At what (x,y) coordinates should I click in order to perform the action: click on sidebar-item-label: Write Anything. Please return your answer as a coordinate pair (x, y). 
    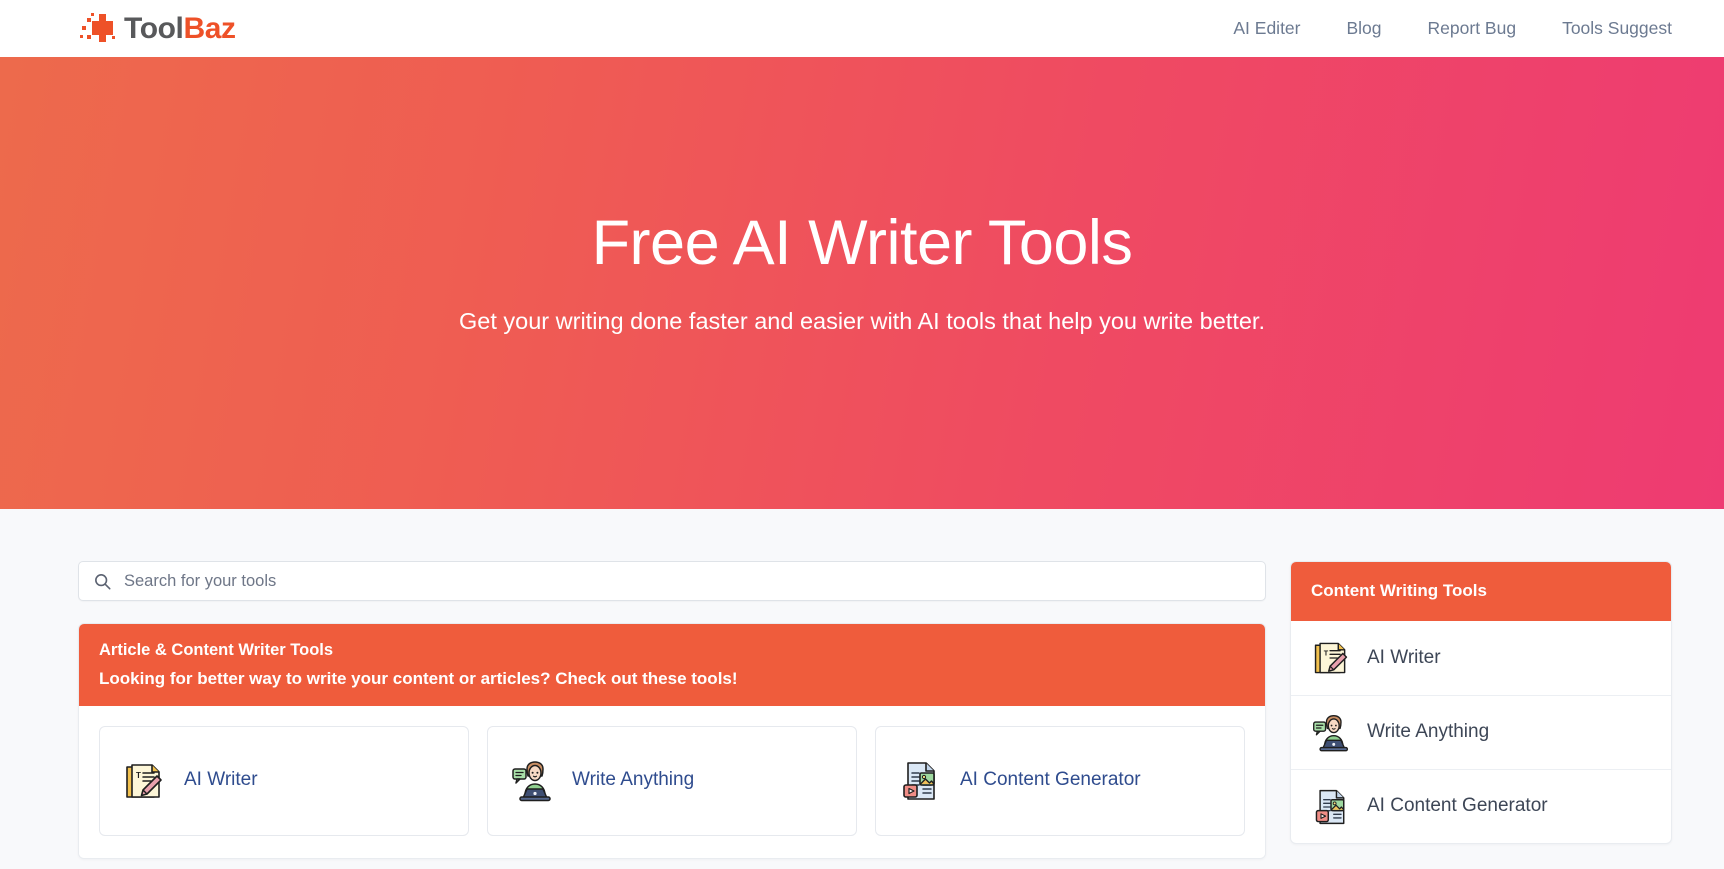
    Looking at the image, I should click on (1428, 732).